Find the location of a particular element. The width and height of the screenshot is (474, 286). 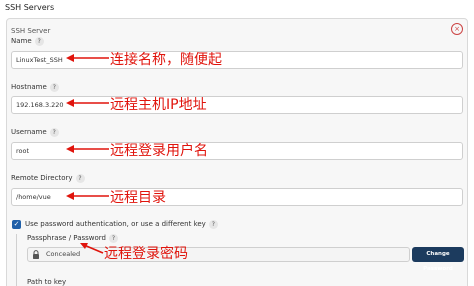

indent-divider is located at coordinates (16, 260).